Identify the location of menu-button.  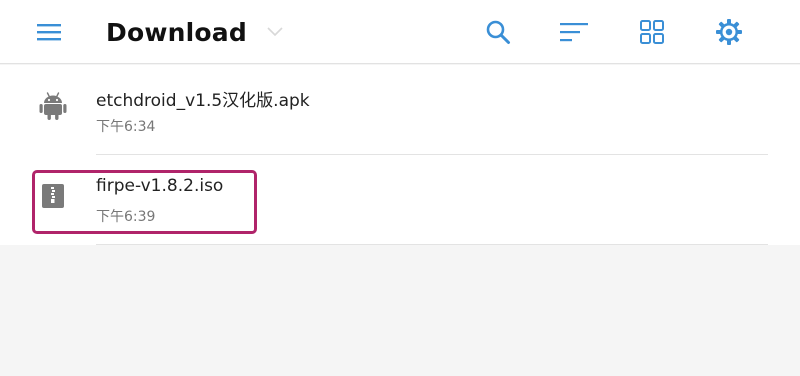
(49, 32).